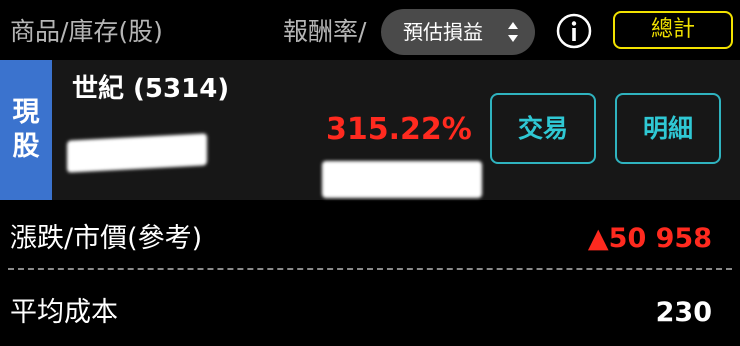 The width and height of the screenshot is (740, 346). What do you see at coordinates (668, 128) in the screenshot?
I see `detail-button: 明細` at bounding box center [668, 128].